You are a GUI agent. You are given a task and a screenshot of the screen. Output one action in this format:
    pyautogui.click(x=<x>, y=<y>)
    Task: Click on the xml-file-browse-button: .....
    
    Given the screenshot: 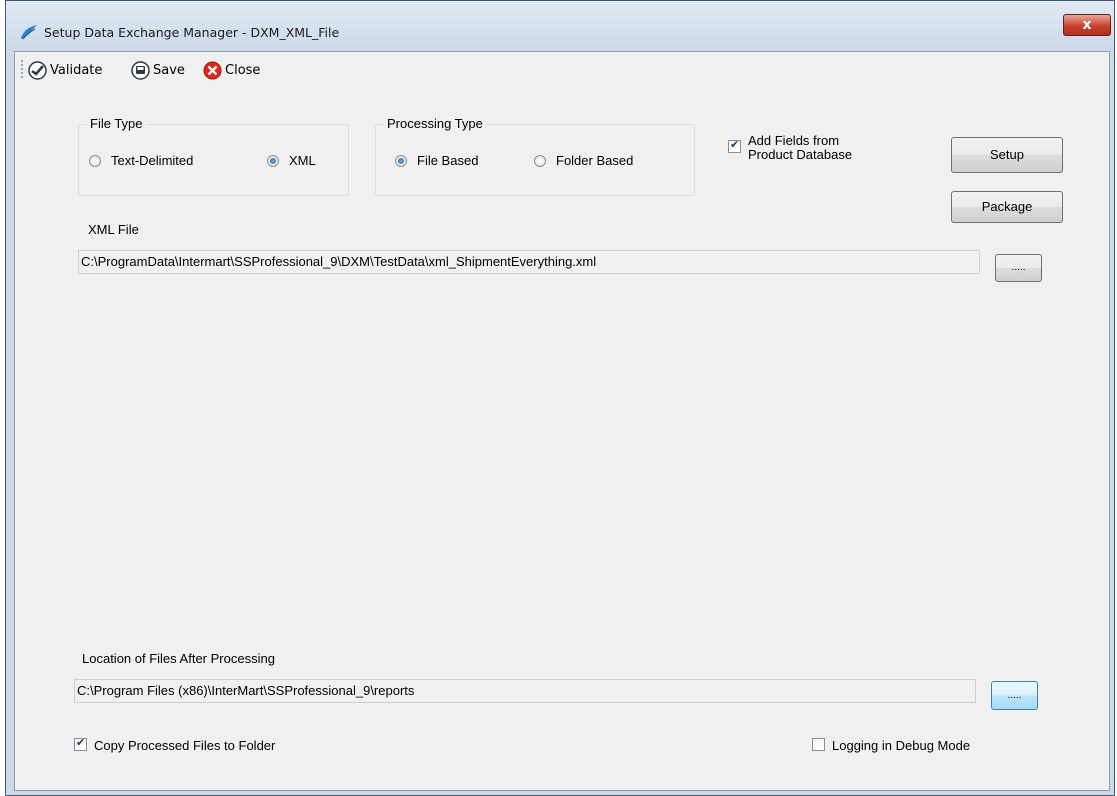 What is the action you would take?
    pyautogui.click(x=1018, y=268)
    